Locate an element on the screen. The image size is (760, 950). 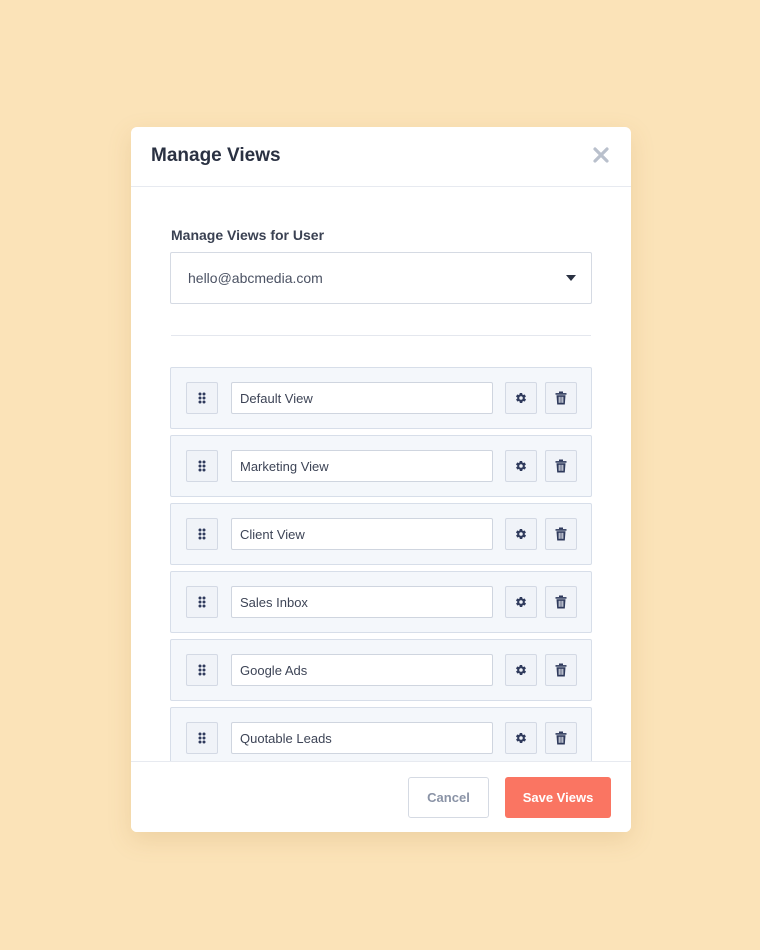
close-button is located at coordinates (601, 155).